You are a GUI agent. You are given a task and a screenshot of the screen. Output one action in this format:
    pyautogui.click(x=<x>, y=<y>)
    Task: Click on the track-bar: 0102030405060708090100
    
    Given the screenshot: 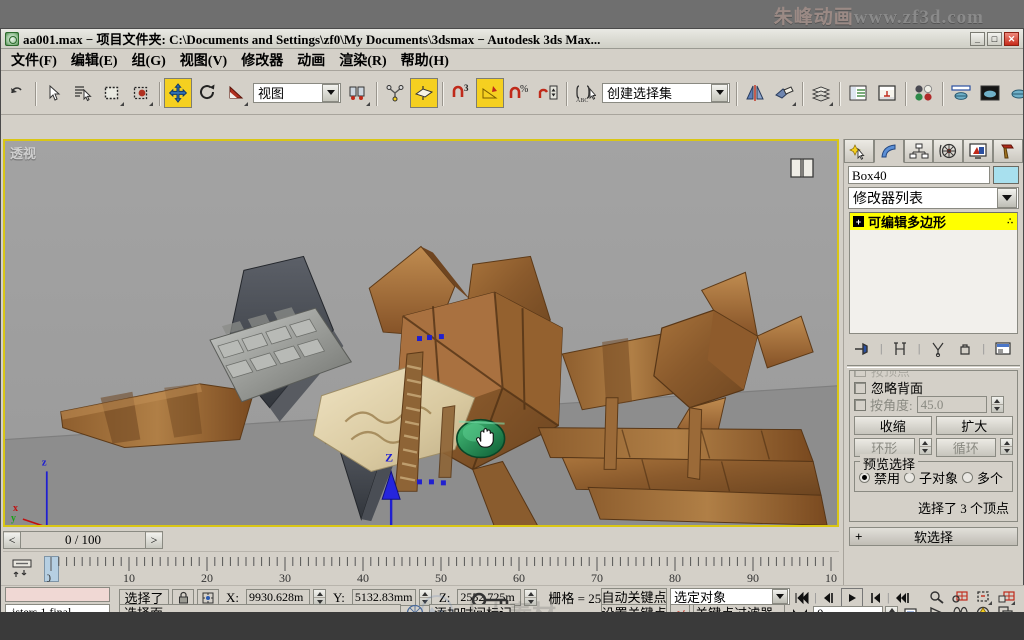 What is the action you would take?
    pyautogui.click(x=421, y=568)
    